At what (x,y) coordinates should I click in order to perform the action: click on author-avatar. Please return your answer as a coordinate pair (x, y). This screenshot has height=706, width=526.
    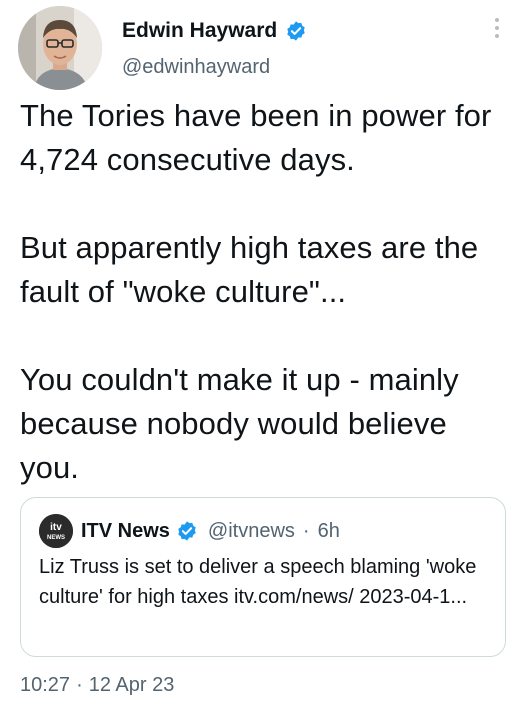
    Looking at the image, I should click on (60, 48).